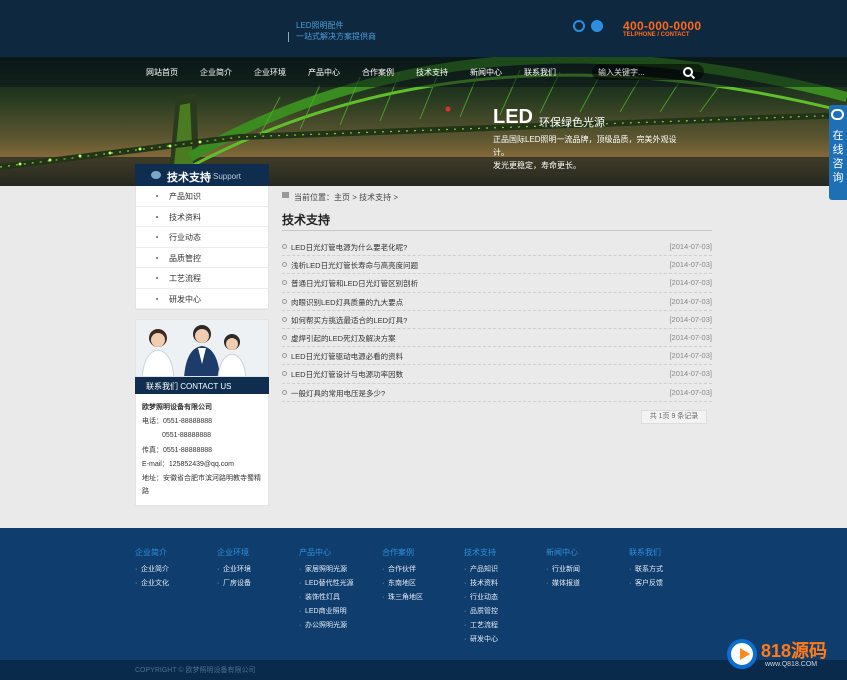  I want to click on list-item: 普通日光灯管和LED日光灯管区别剖析 [2014-07-03], so click(497, 283).